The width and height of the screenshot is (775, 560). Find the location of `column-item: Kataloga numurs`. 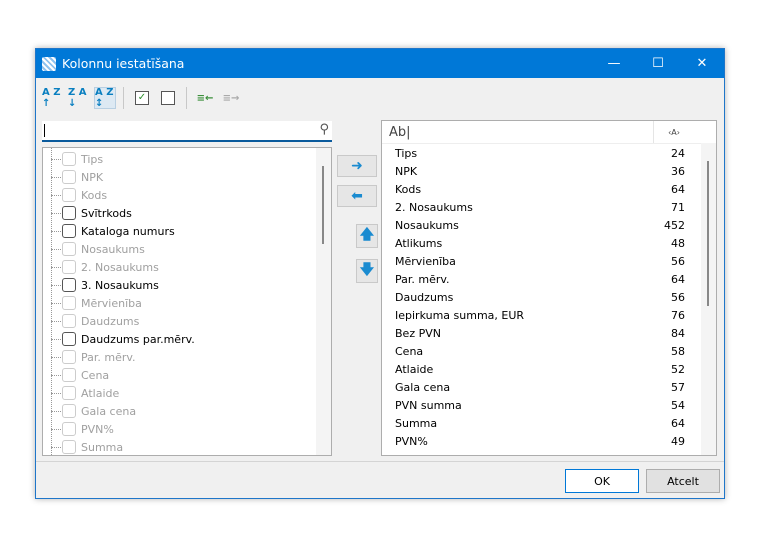

column-item: Kataloga numurs is located at coordinates (113, 231).